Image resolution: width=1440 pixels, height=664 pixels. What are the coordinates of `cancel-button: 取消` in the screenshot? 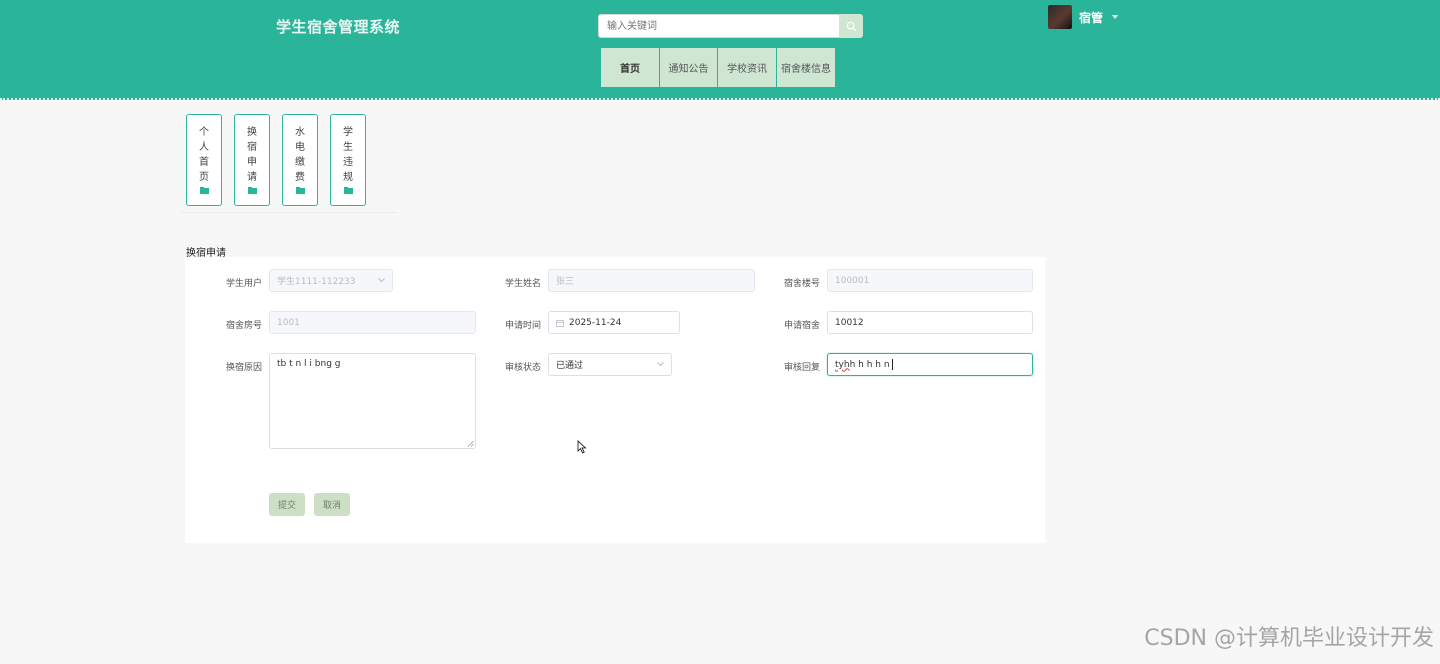 It's located at (332, 504).